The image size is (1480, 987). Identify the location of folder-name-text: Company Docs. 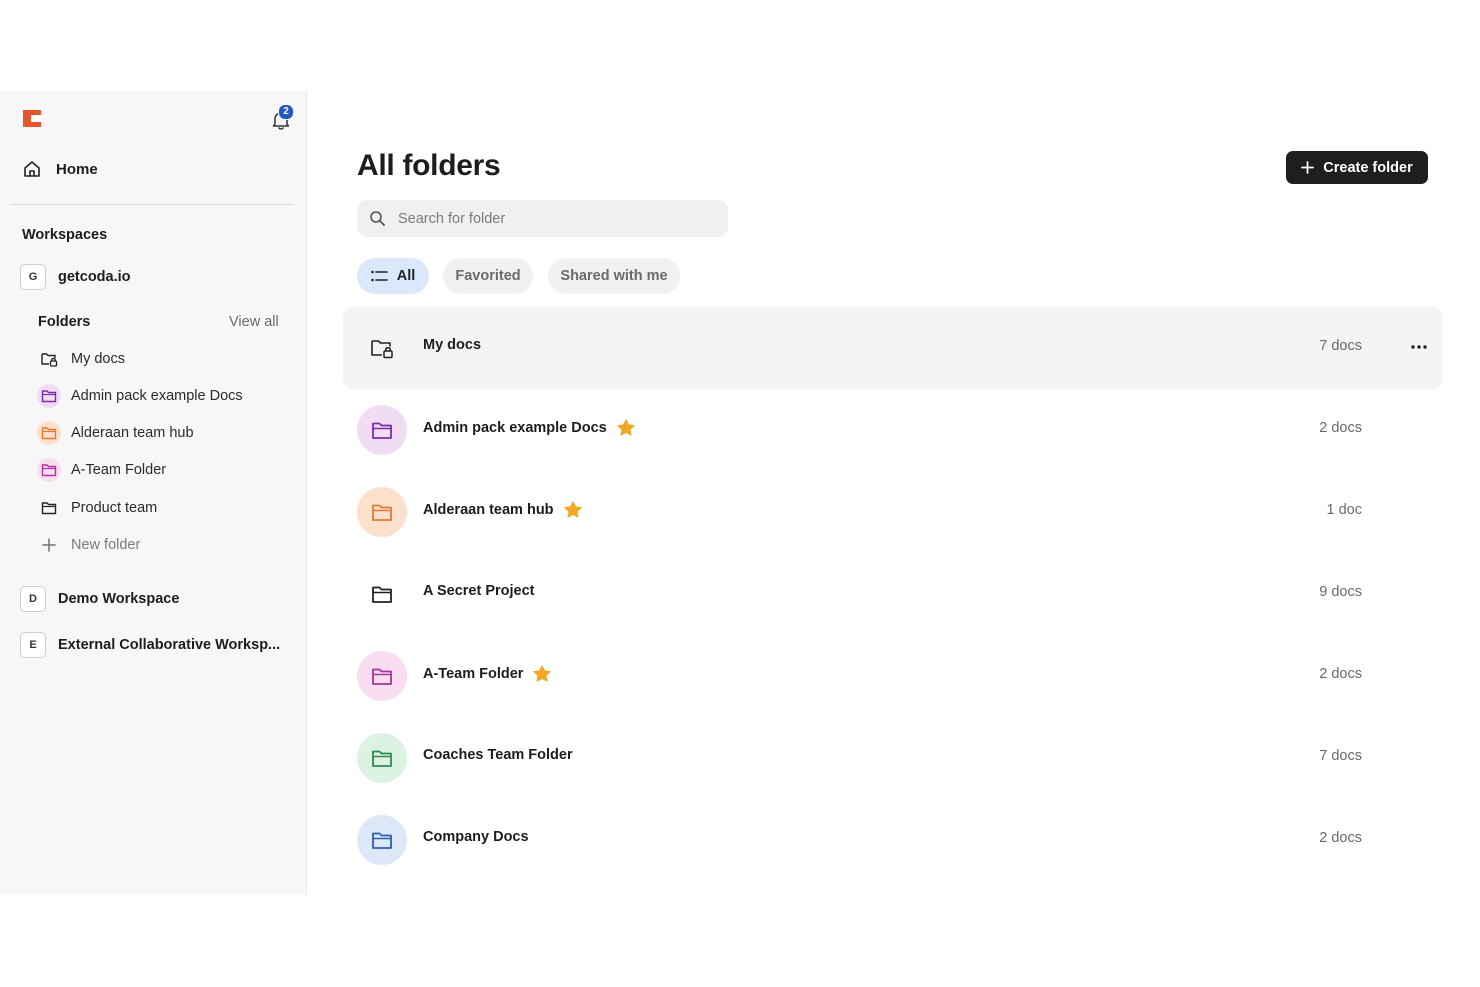
(476, 837).